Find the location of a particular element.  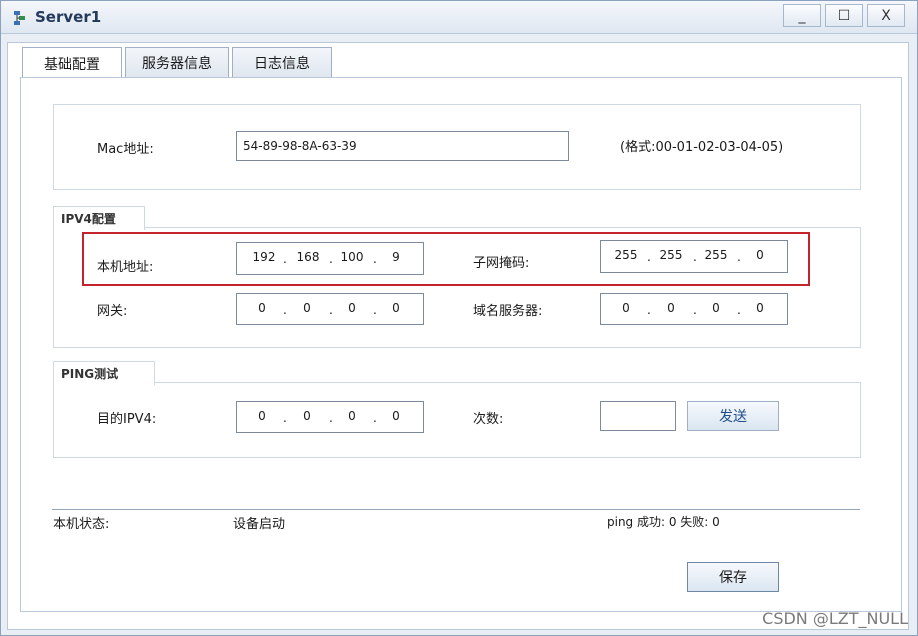

status-label: 本机状态: is located at coordinates (81, 524).